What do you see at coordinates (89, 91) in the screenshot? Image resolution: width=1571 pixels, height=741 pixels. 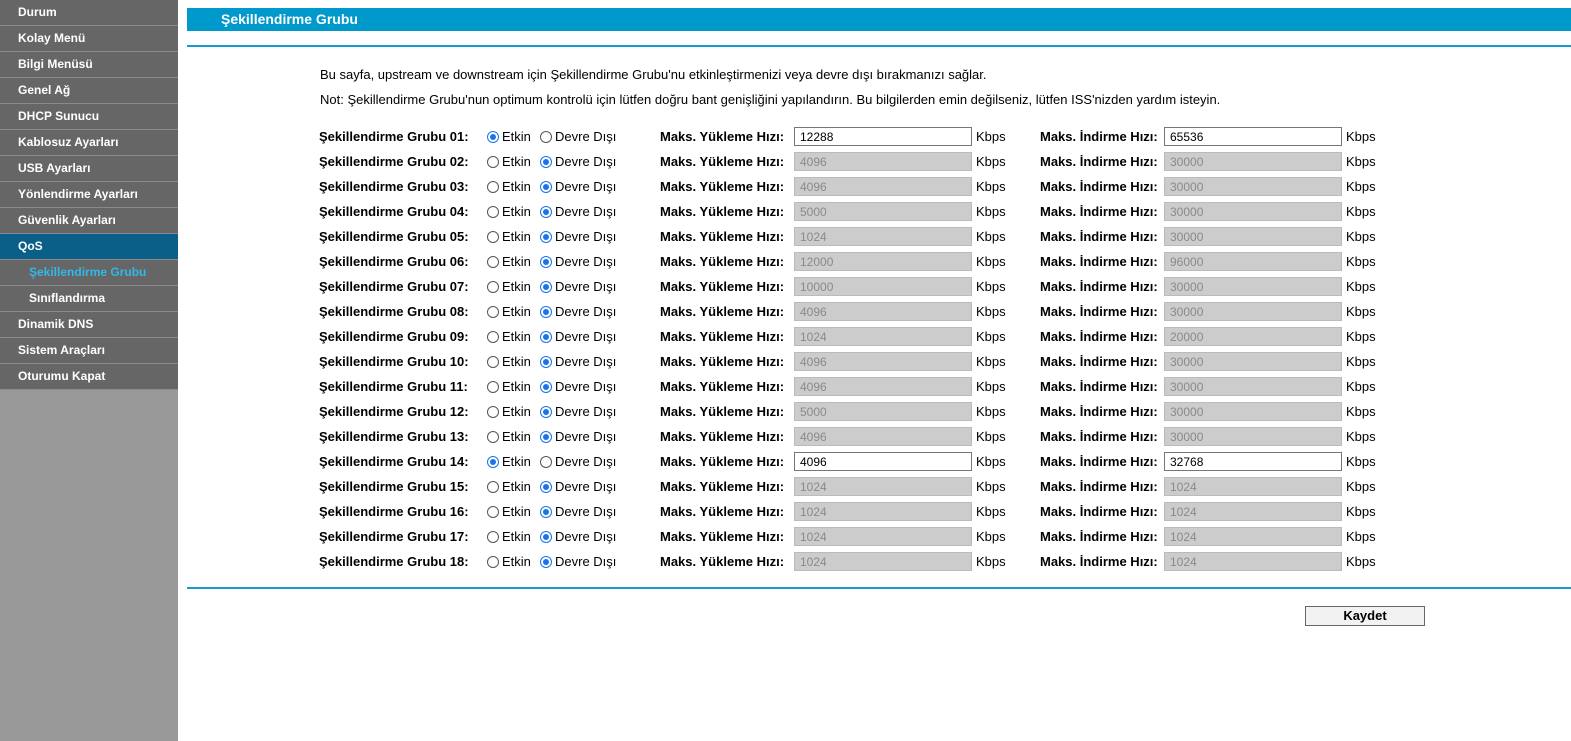 I see `sidebar-item-4: Genel Ağ` at bounding box center [89, 91].